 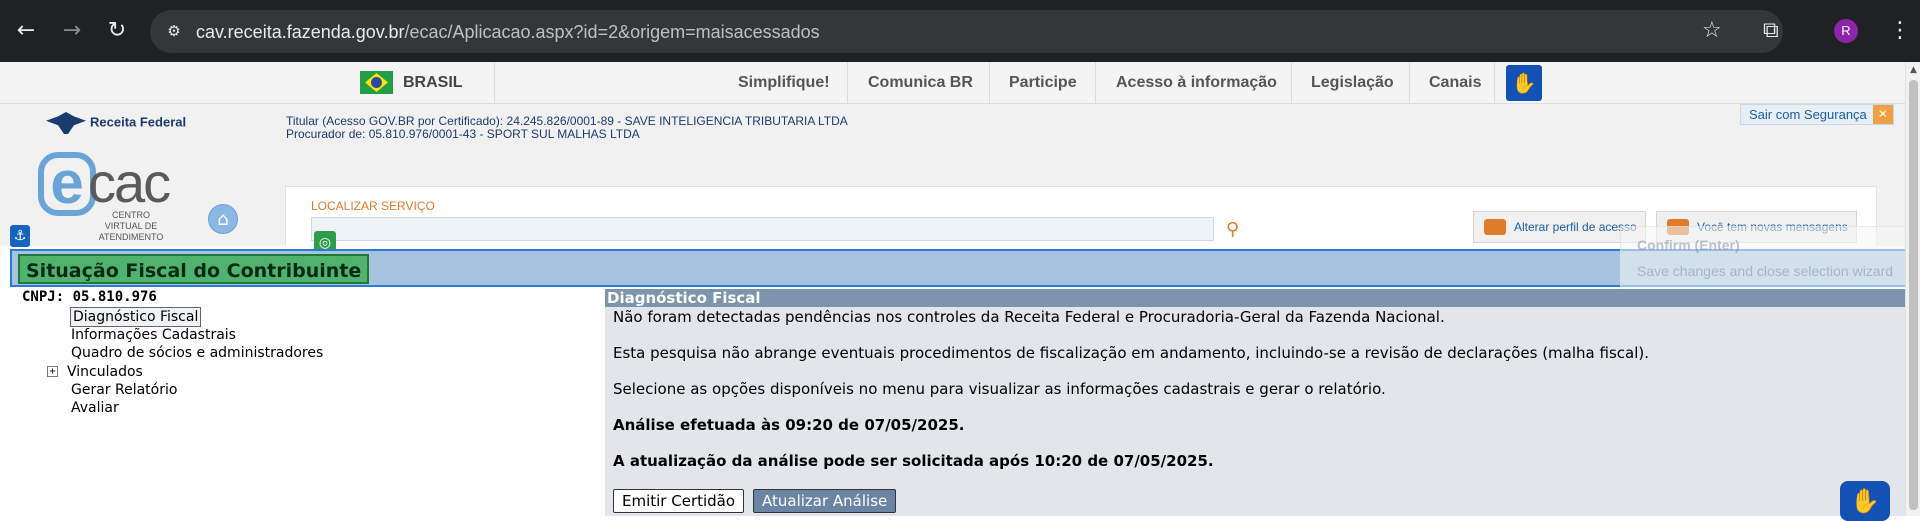 What do you see at coordinates (1196, 83) in the screenshot?
I see `govbar-link-acesso-informacao: Acesso à informação` at bounding box center [1196, 83].